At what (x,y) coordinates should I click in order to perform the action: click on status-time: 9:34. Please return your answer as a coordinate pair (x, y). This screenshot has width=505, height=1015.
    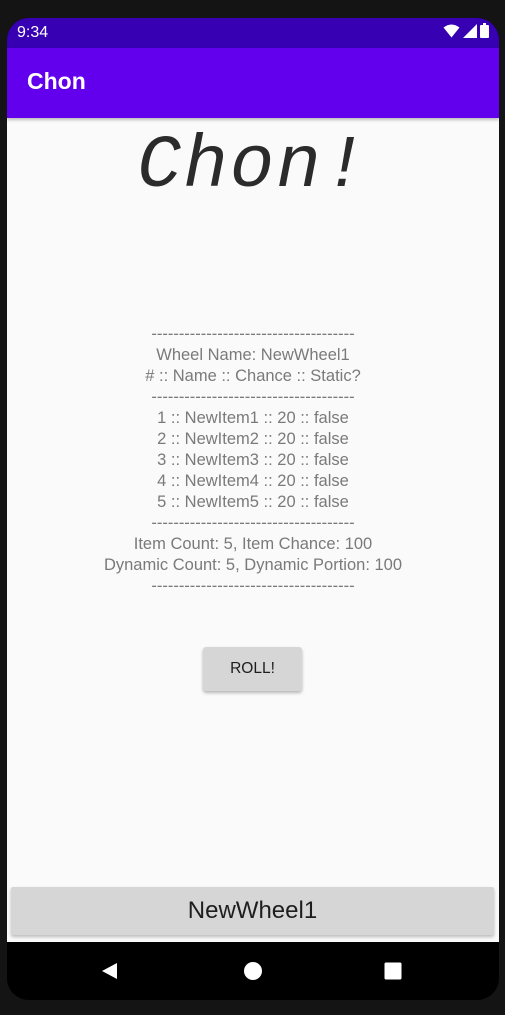
    Looking at the image, I should click on (33, 32).